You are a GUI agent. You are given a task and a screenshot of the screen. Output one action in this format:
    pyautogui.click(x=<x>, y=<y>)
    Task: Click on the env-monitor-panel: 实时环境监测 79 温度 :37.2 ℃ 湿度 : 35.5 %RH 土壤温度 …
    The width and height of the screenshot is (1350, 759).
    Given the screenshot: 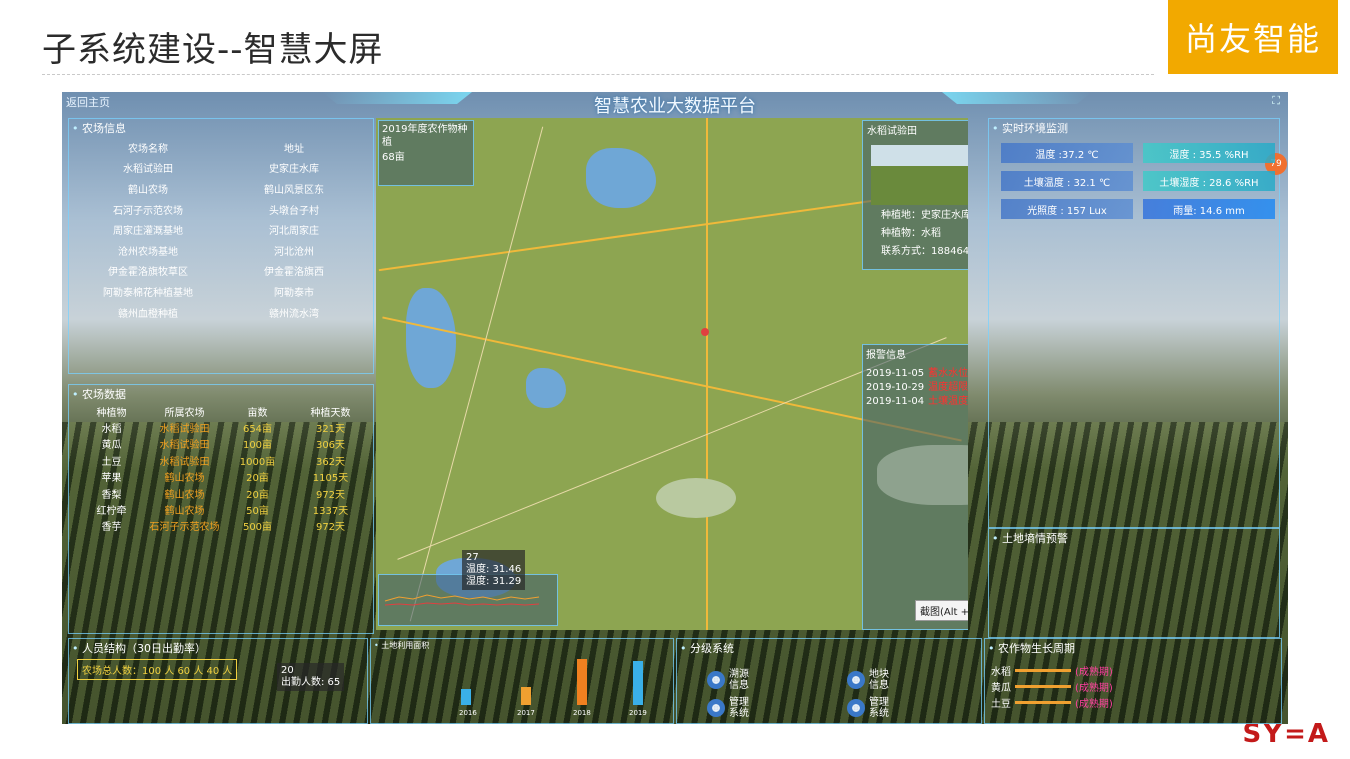 What is the action you would take?
    pyautogui.click(x=1137, y=323)
    